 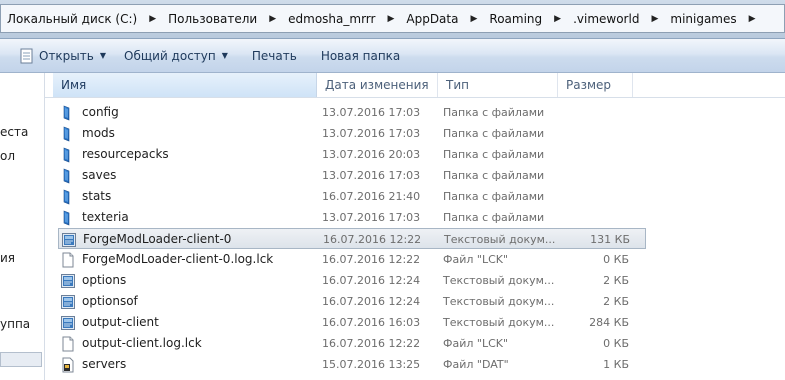 I want to click on file-size: 2 КБ, so click(x=616, y=280).